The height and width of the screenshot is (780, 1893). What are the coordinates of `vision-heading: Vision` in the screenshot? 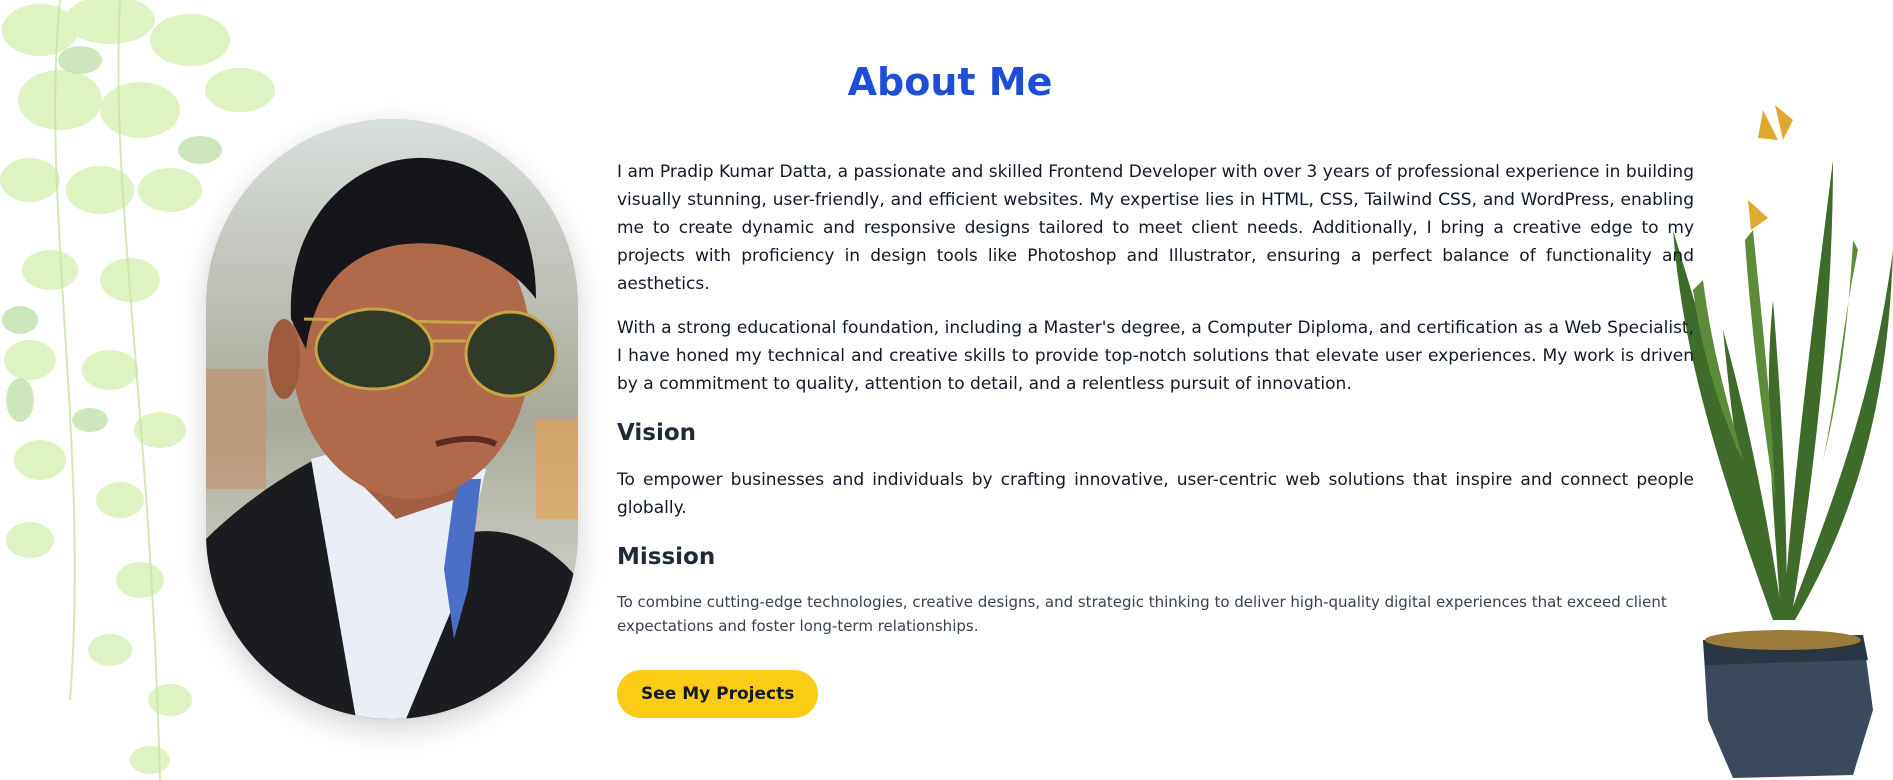 It's located at (657, 433).